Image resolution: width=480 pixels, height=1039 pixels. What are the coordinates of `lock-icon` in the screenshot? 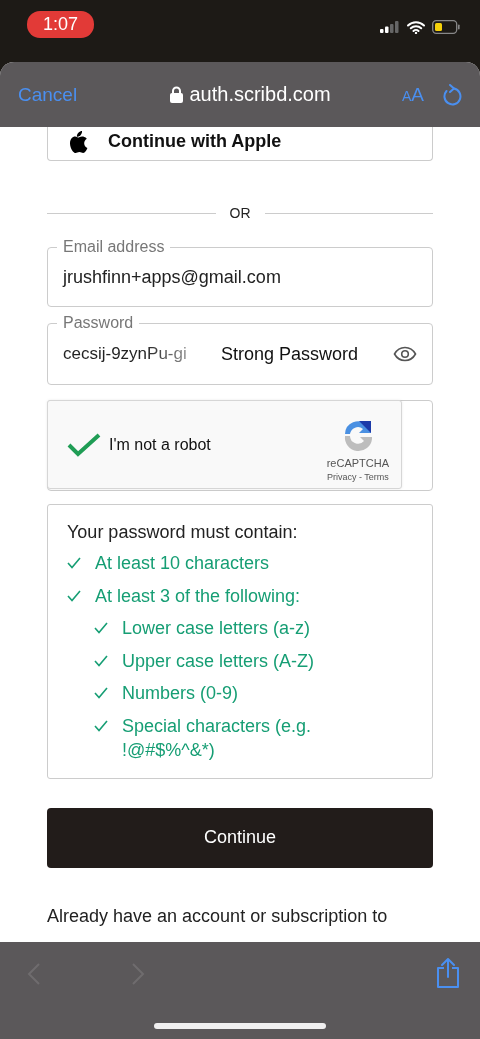 It's located at (177, 94).